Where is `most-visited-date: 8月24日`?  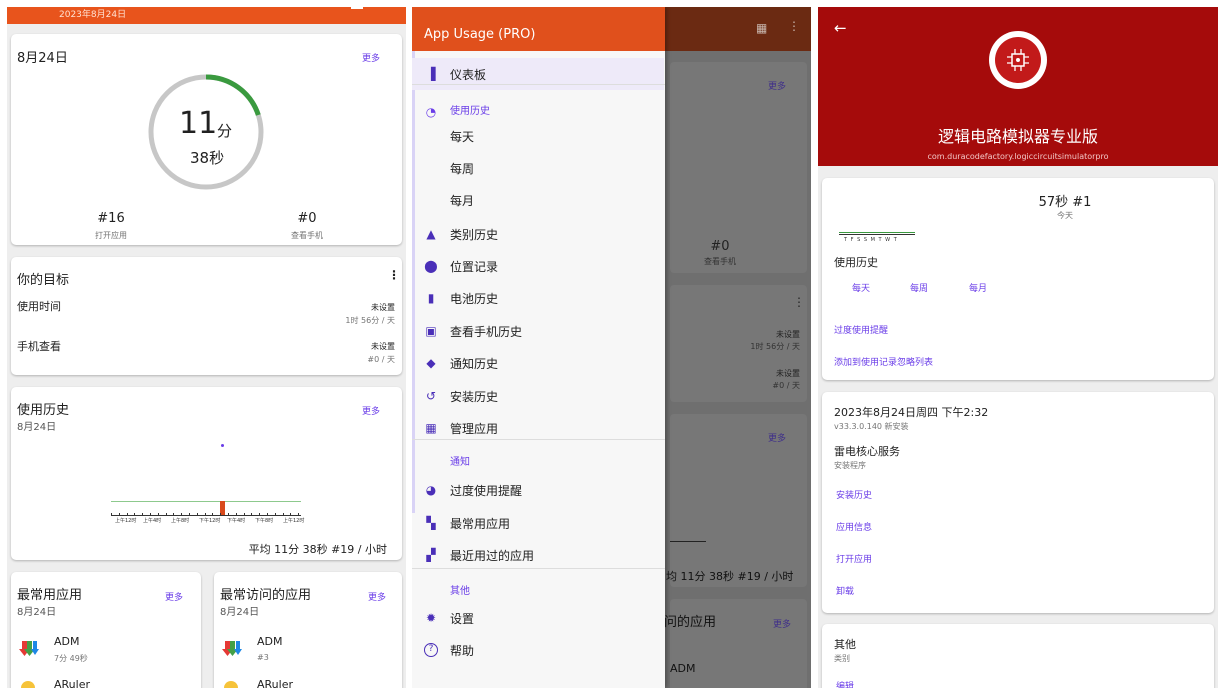 most-visited-date: 8月24日 is located at coordinates (240, 612).